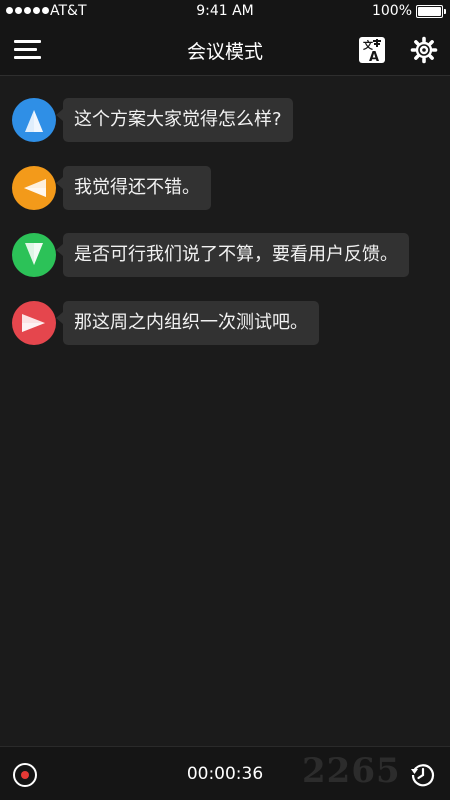 Image resolution: width=450 pixels, height=800 pixels. I want to click on message-bubble: 那这周之内组织一次测试吧。, so click(187, 323).